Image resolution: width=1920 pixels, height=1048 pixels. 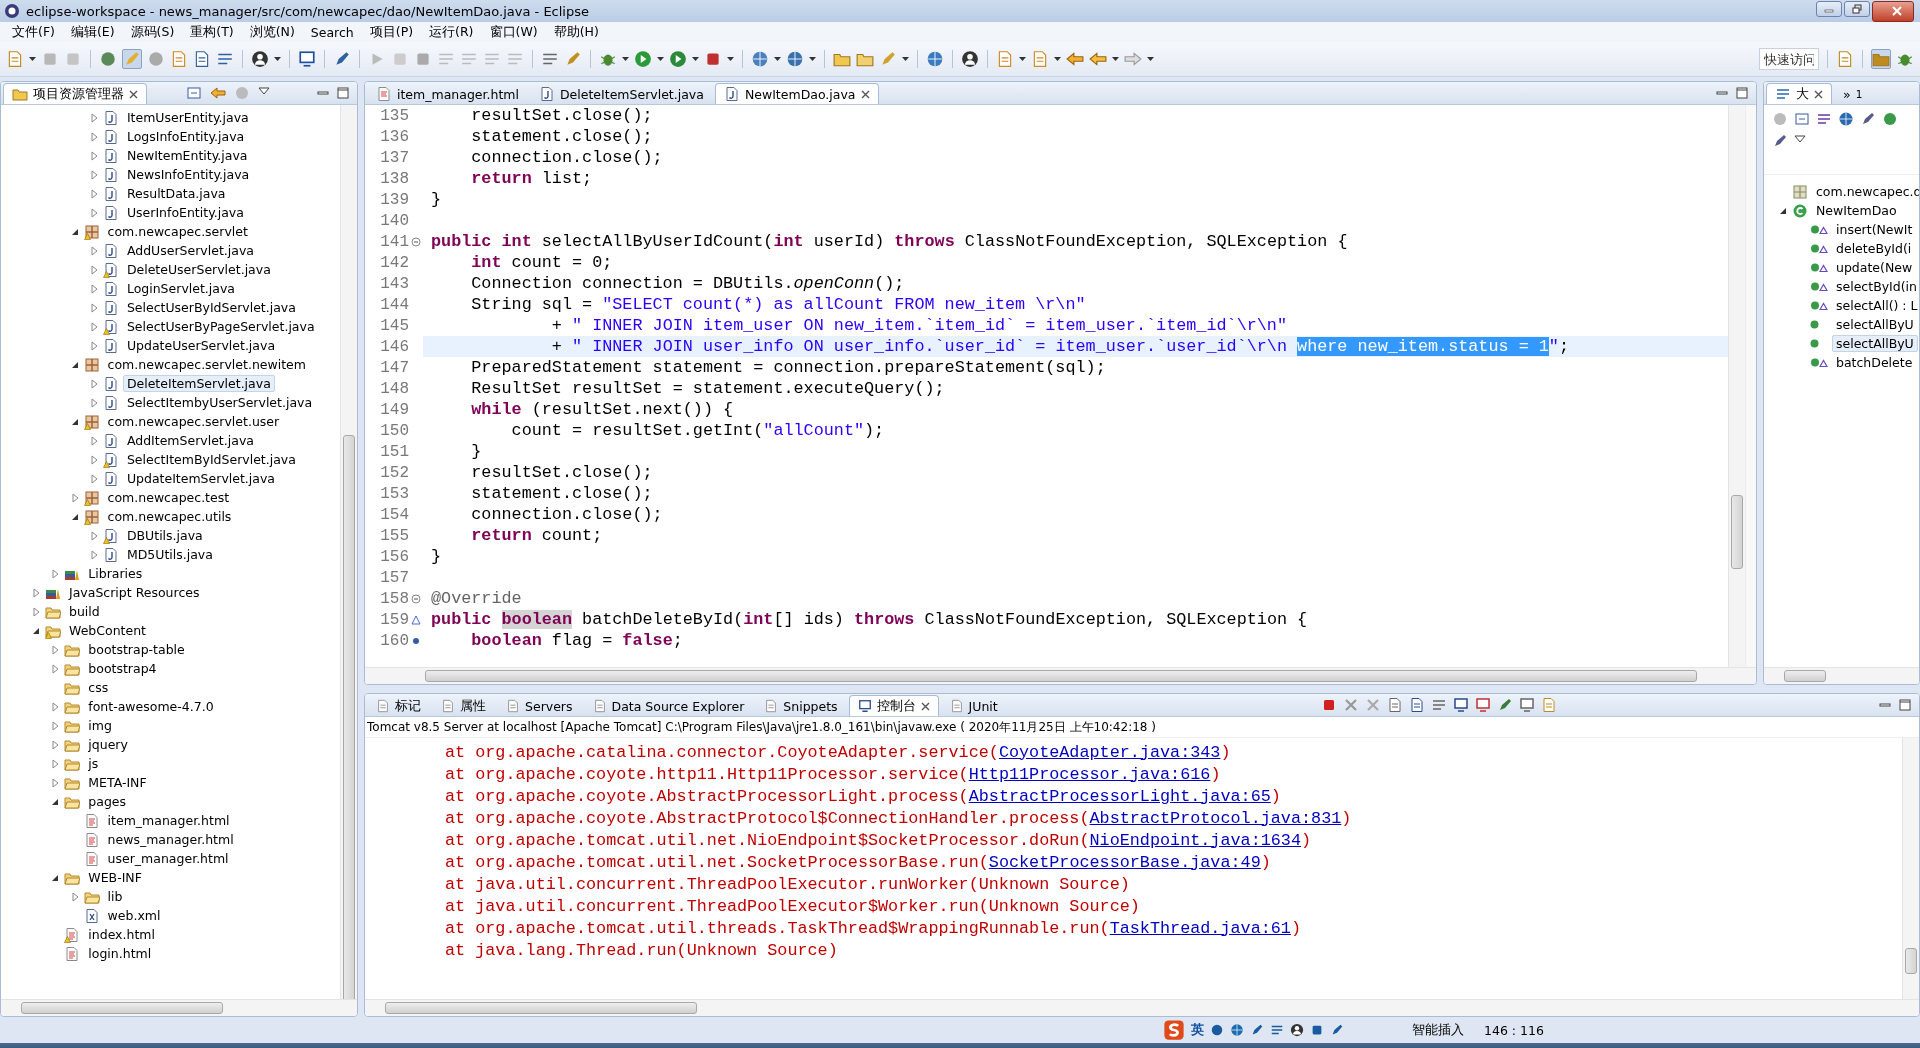 What do you see at coordinates (170, 364) in the screenshot?
I see `tree-item: com.newcapec.servlet.newitem` at bounding box center [170, 364].